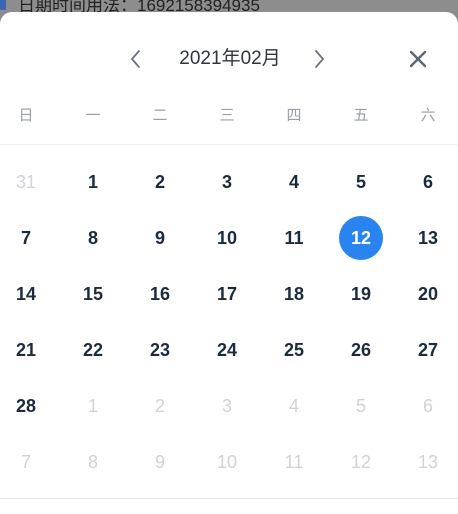  Describe the element at coordinates (428, 350) in the screenshot. I see `day-cell: 27` at that location.